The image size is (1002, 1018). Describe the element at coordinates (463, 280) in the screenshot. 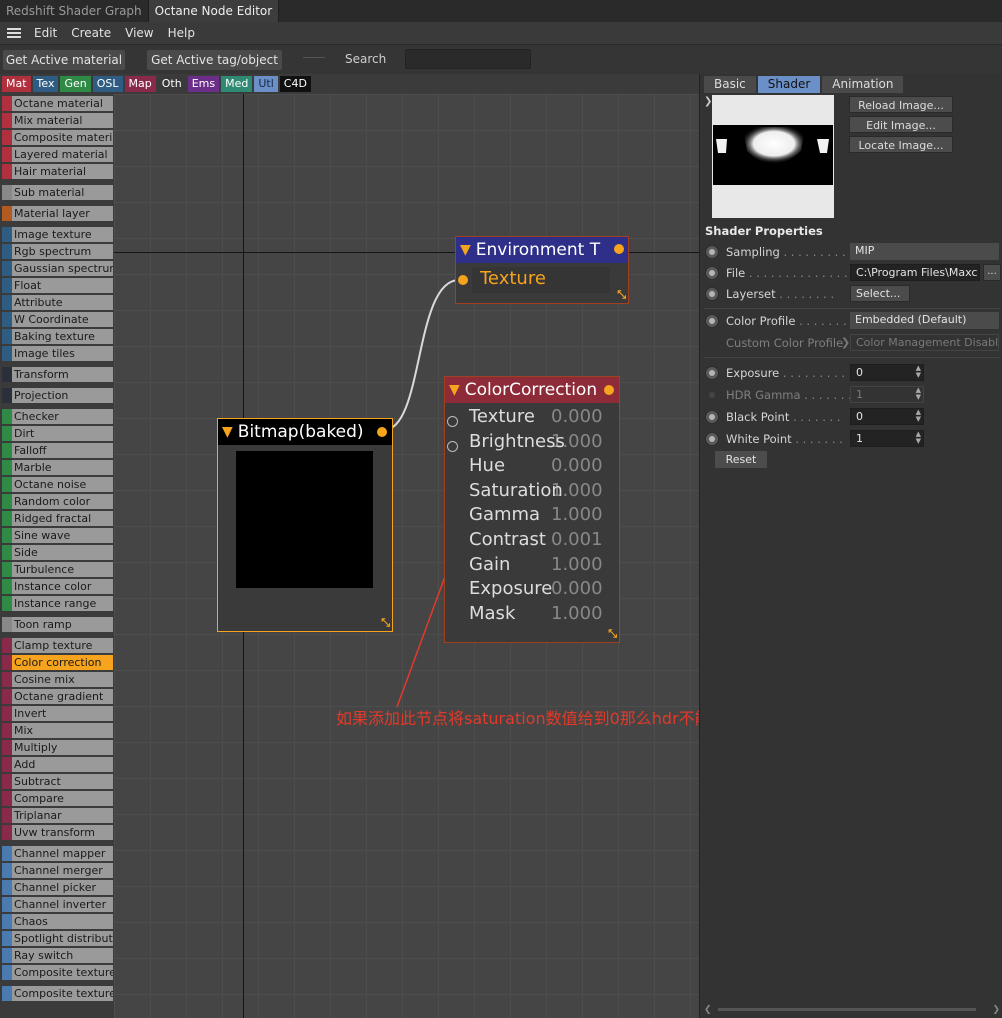

I see `environment-texture-input-port` at that location.